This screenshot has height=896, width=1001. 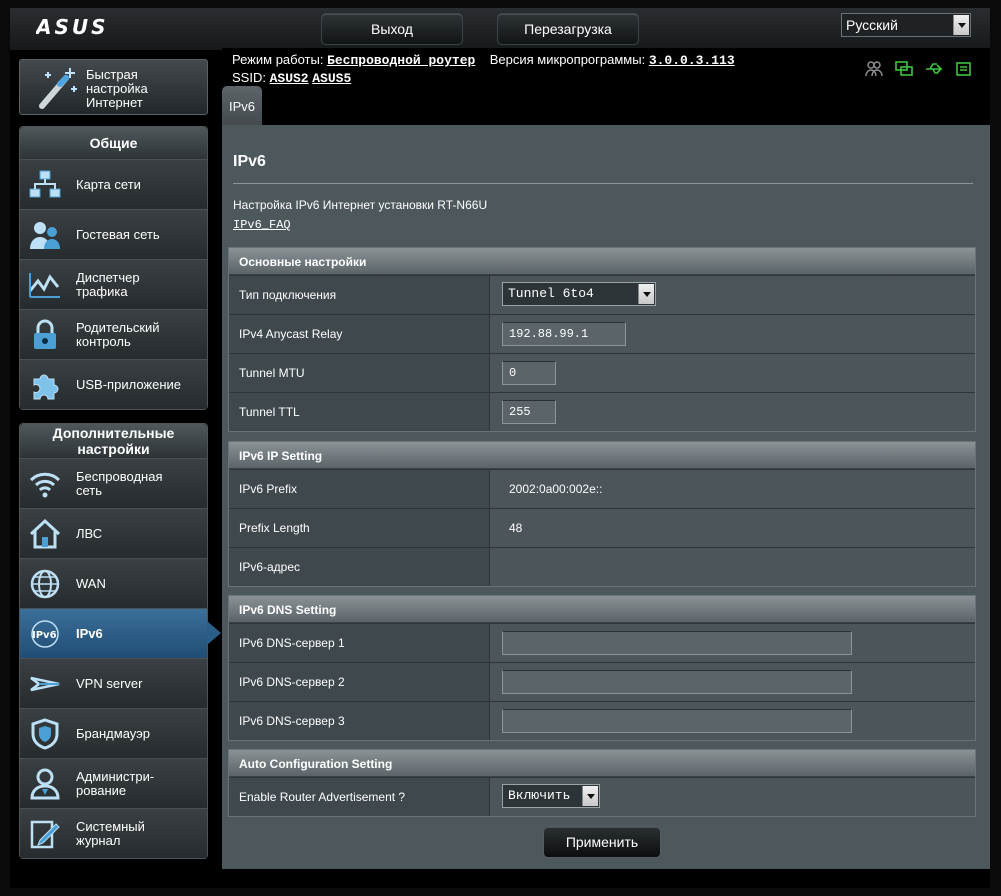 I want to click on sidebar-item-network-map: Карта сети, so click(x=113, y=184).